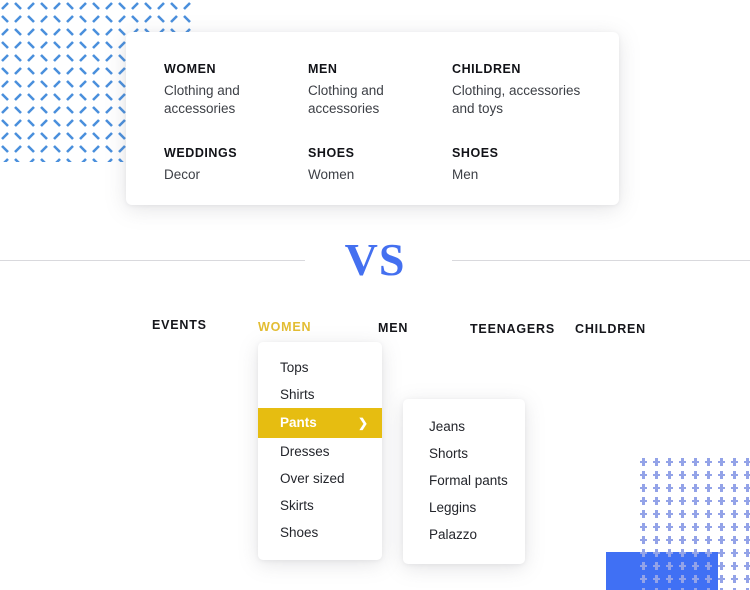 Image resolution: width=750 pixels, height=590 pixels. Describe the element at coordinates (179, 325) in the screenshot. I see `nav-item-events: EVENTS` at that location.